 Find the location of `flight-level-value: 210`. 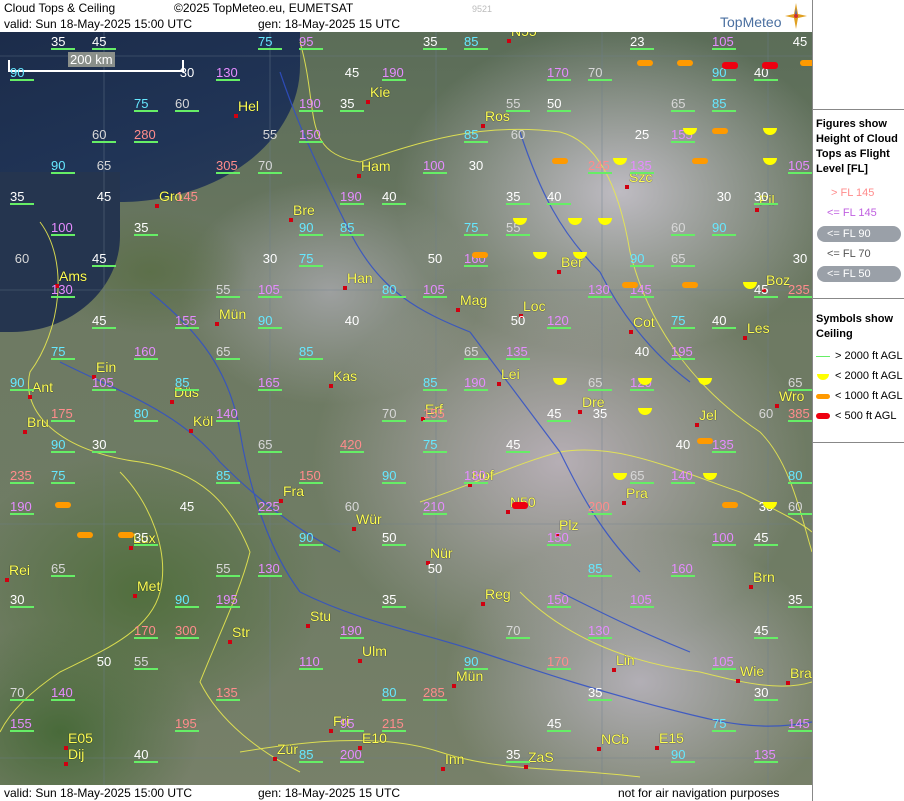

flight-level-value: 210 is located at coordinates (435, 507).